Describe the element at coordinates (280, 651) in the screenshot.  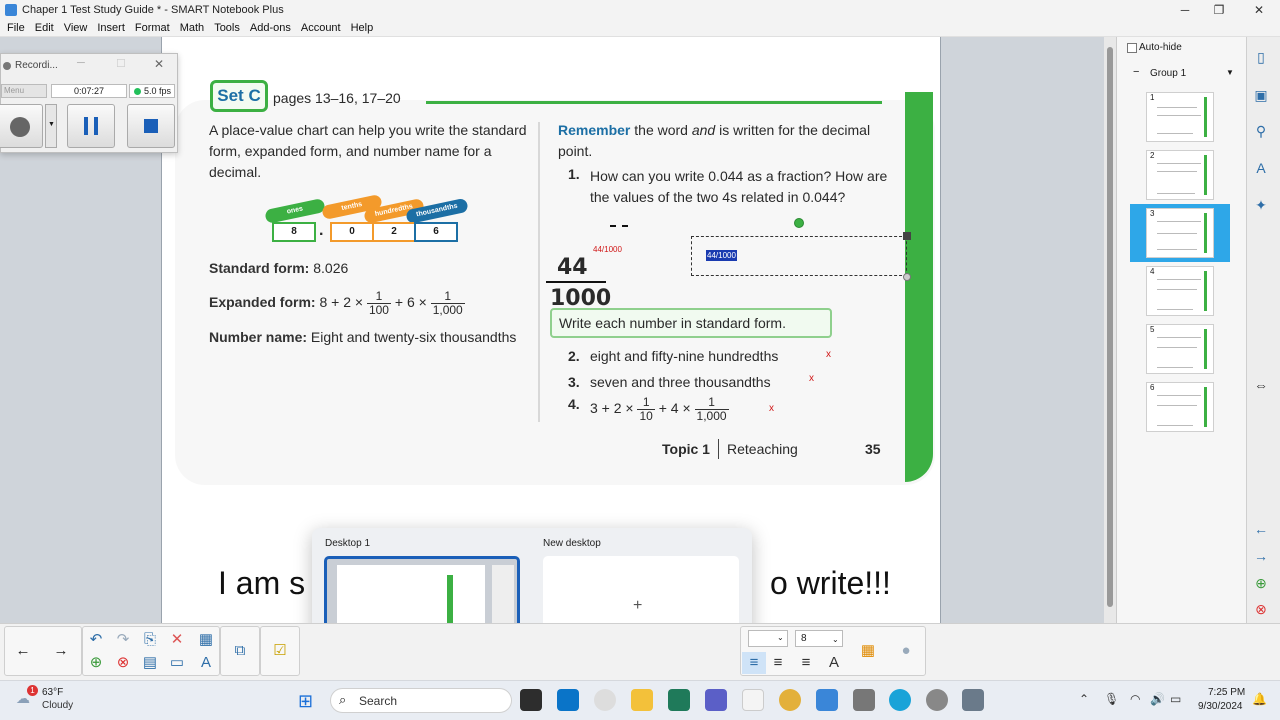
I see `response-button: ☑` at that location.